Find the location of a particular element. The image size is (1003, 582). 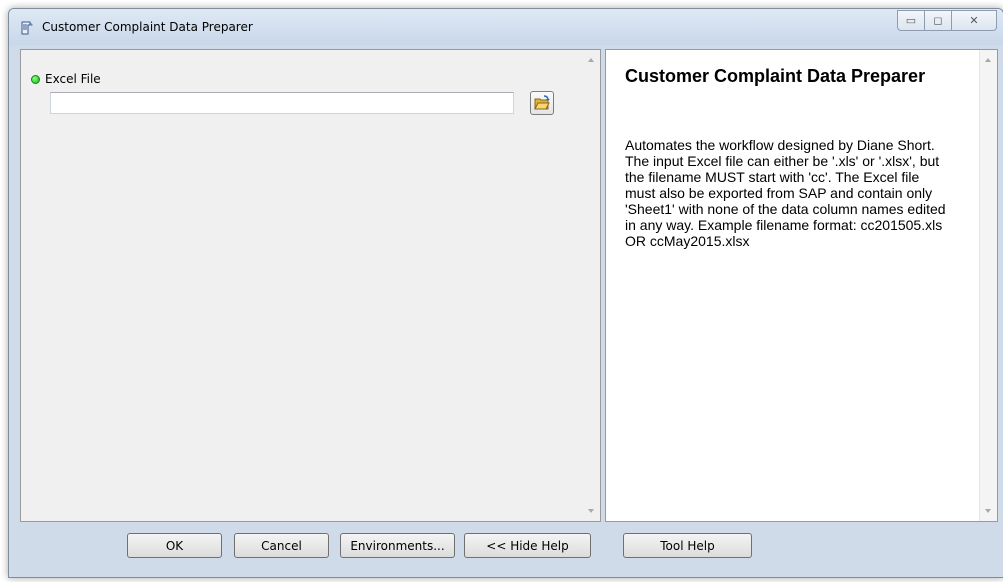

cancel-button: Cancel is located at coordinates (281, 545).